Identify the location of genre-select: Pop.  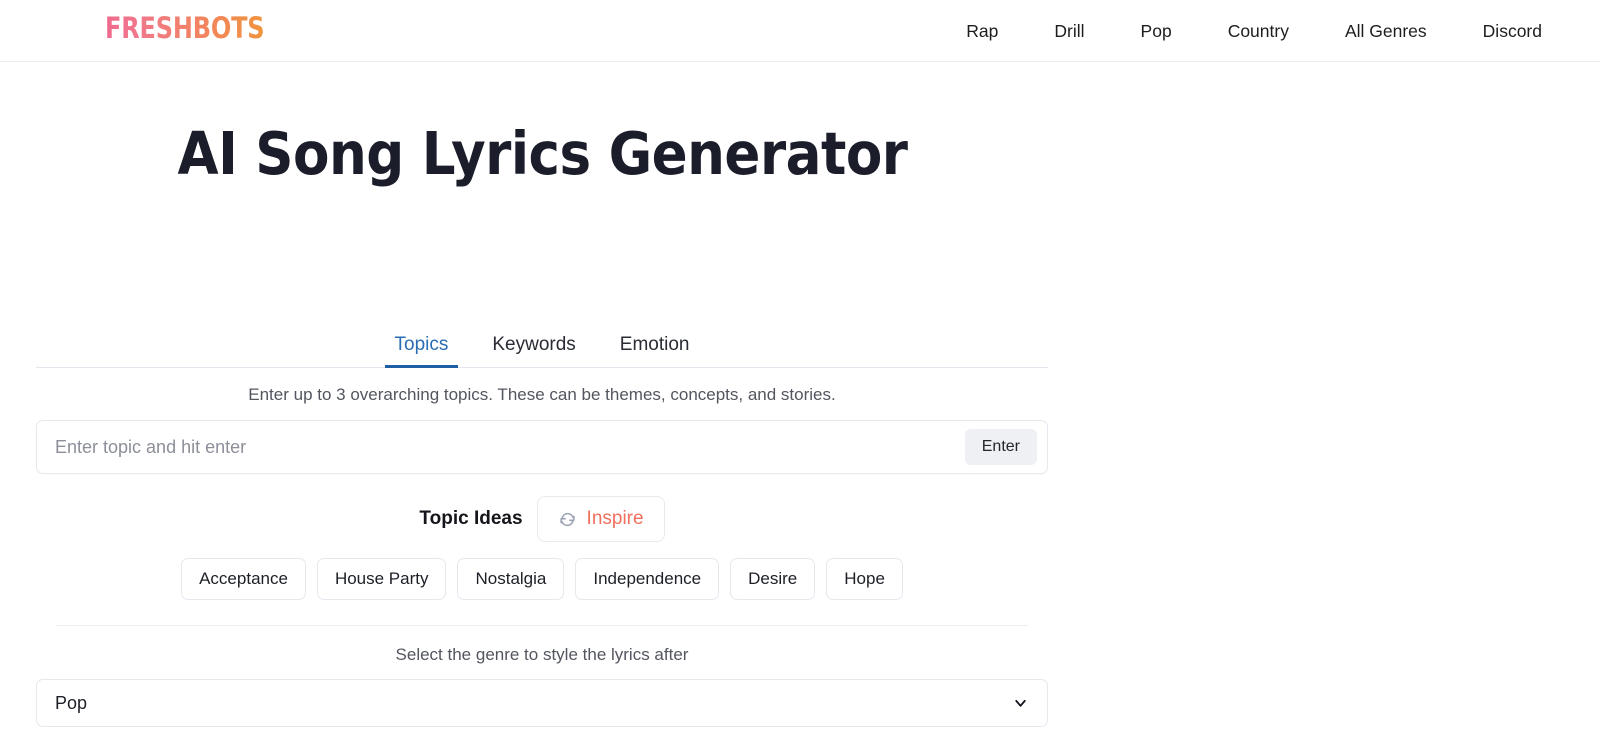
(542, 703).